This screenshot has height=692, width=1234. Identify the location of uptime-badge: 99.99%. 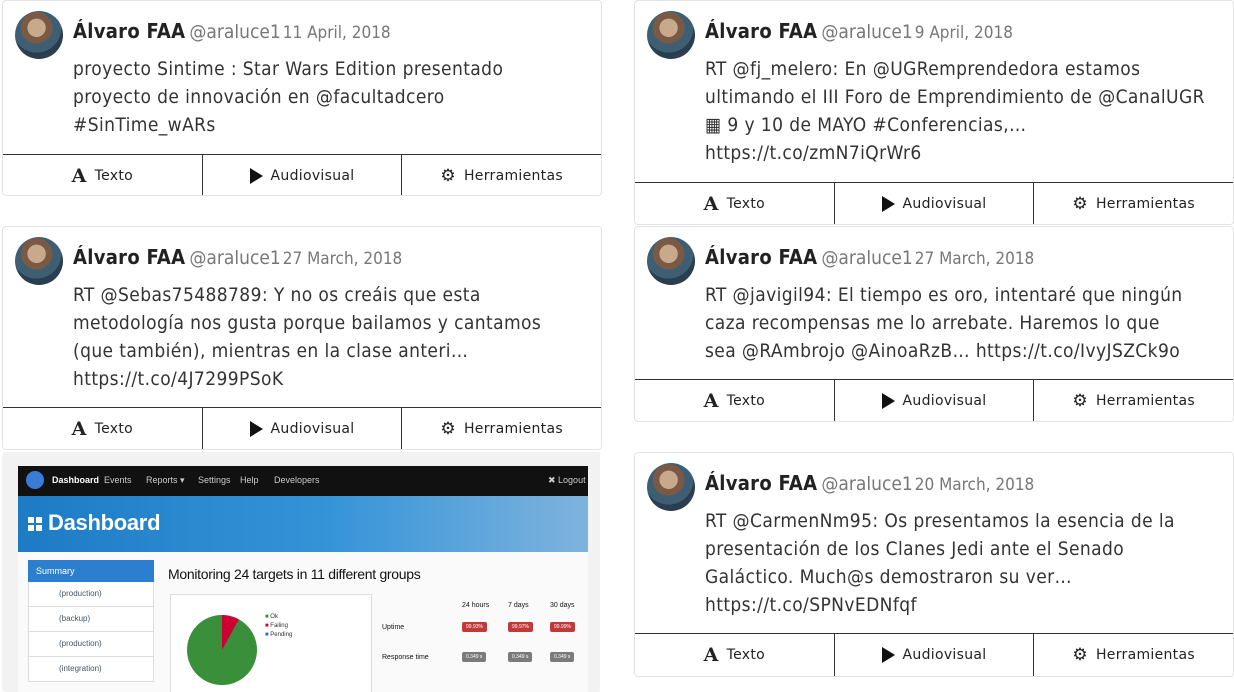
(562, 627).